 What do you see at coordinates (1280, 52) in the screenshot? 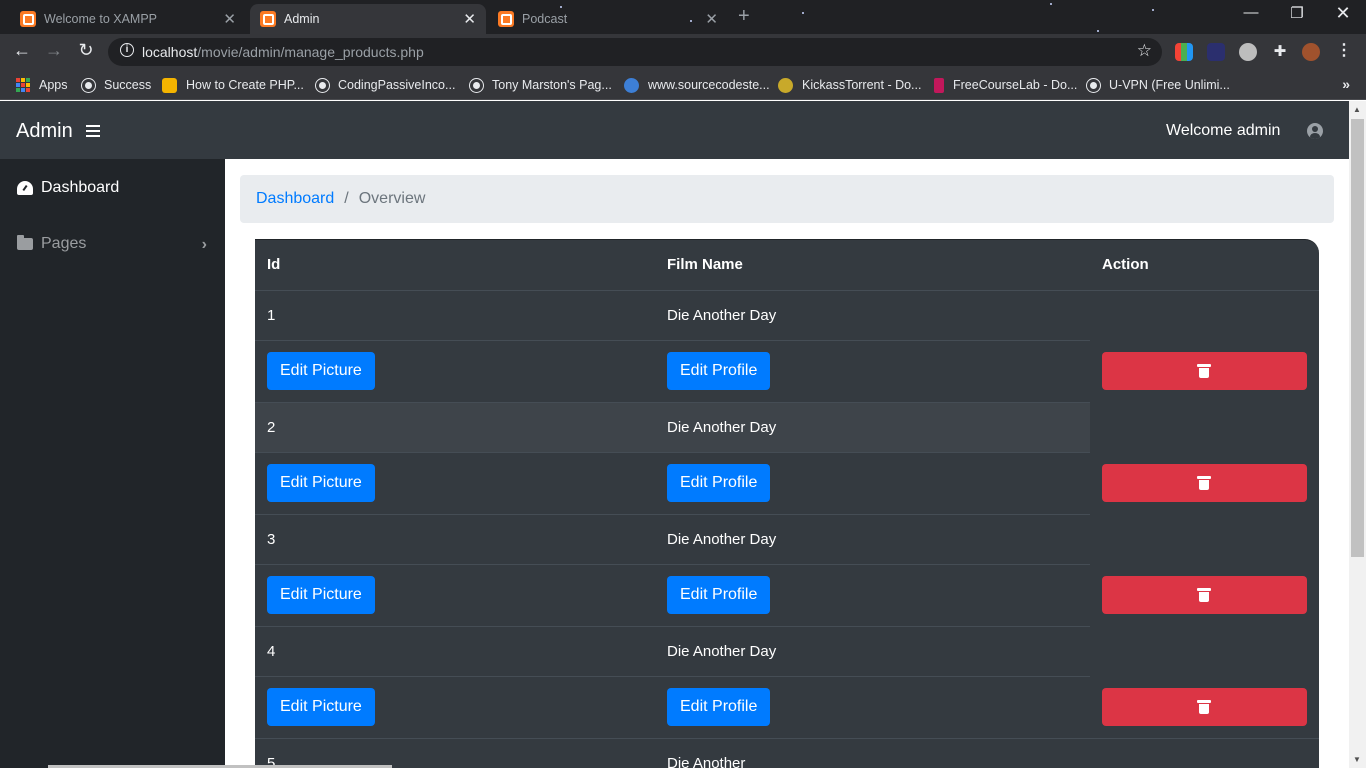
I see `extensions-puzzle-icon: ✚` at bounding box center [1280, 52].